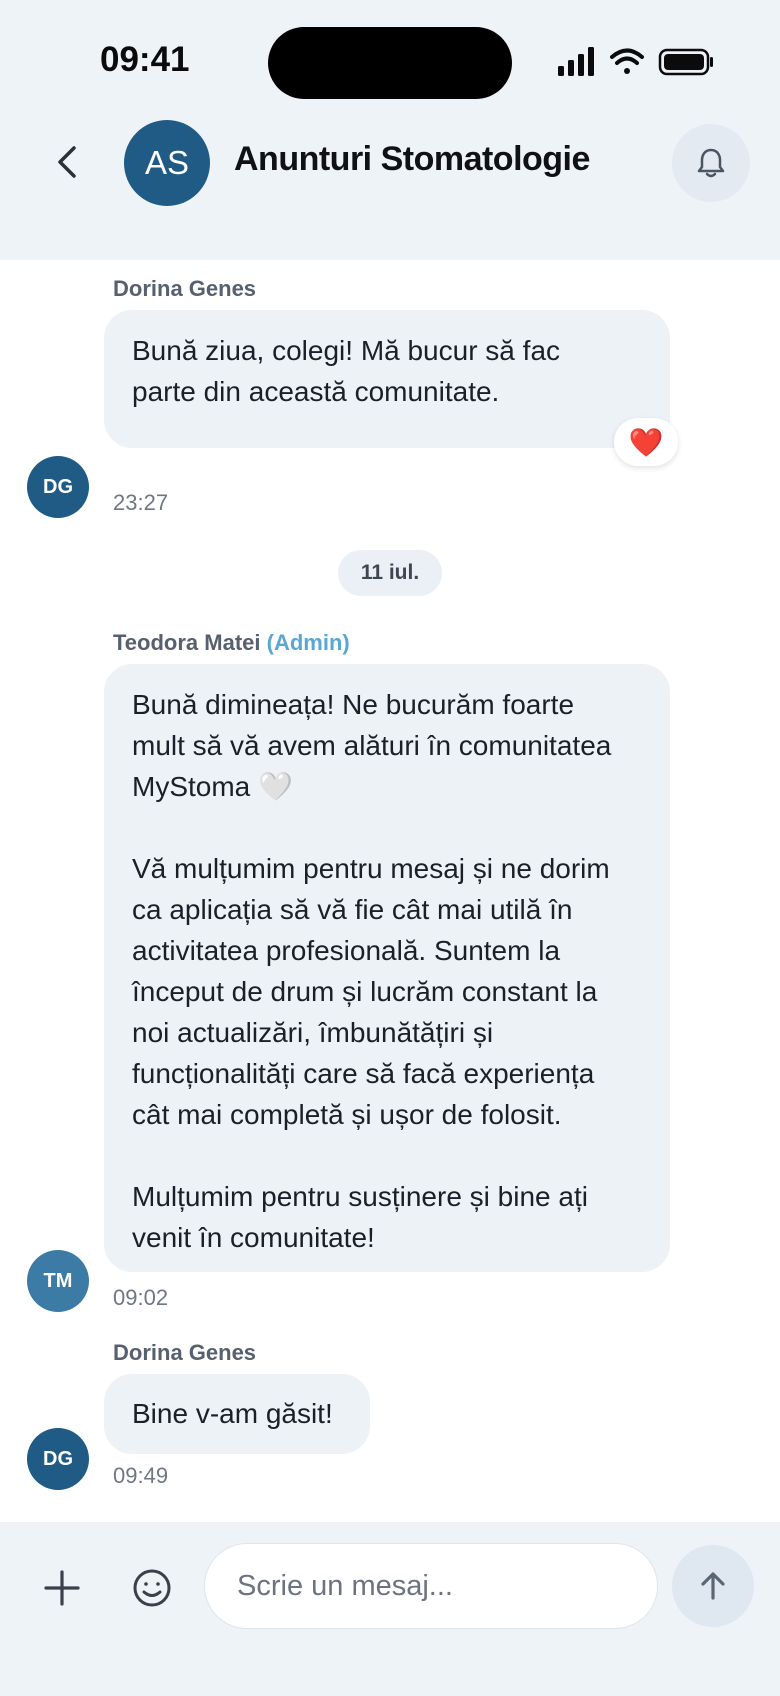  What do you see at coordinates (141, 1475) in the screenshot?
I see `message-time: 09:49` at bounding box center [141, 1475].